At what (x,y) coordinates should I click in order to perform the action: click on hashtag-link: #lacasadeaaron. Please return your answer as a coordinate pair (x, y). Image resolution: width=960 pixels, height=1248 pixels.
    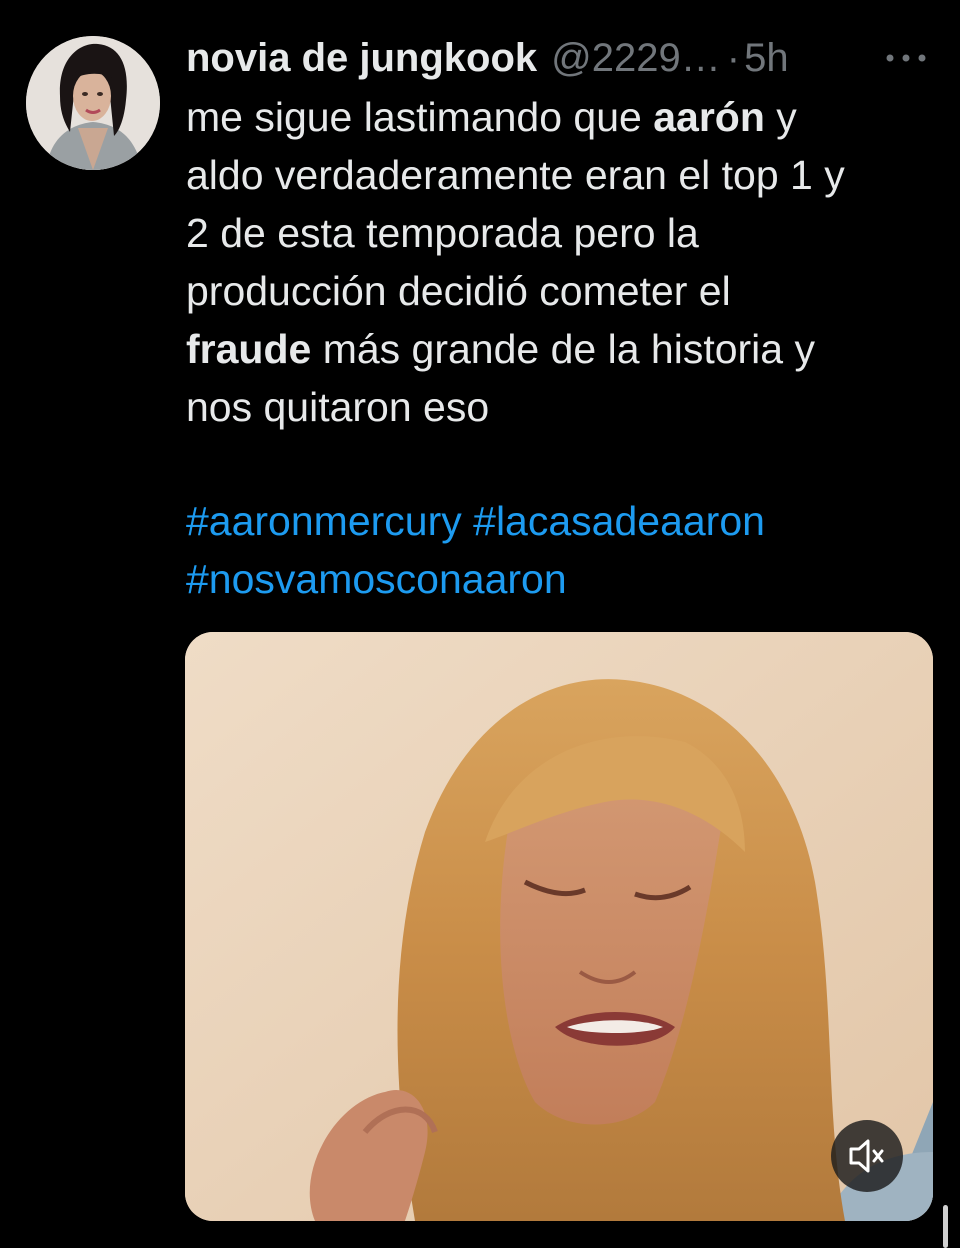
    Looking at the image, I should click on (619, 521).